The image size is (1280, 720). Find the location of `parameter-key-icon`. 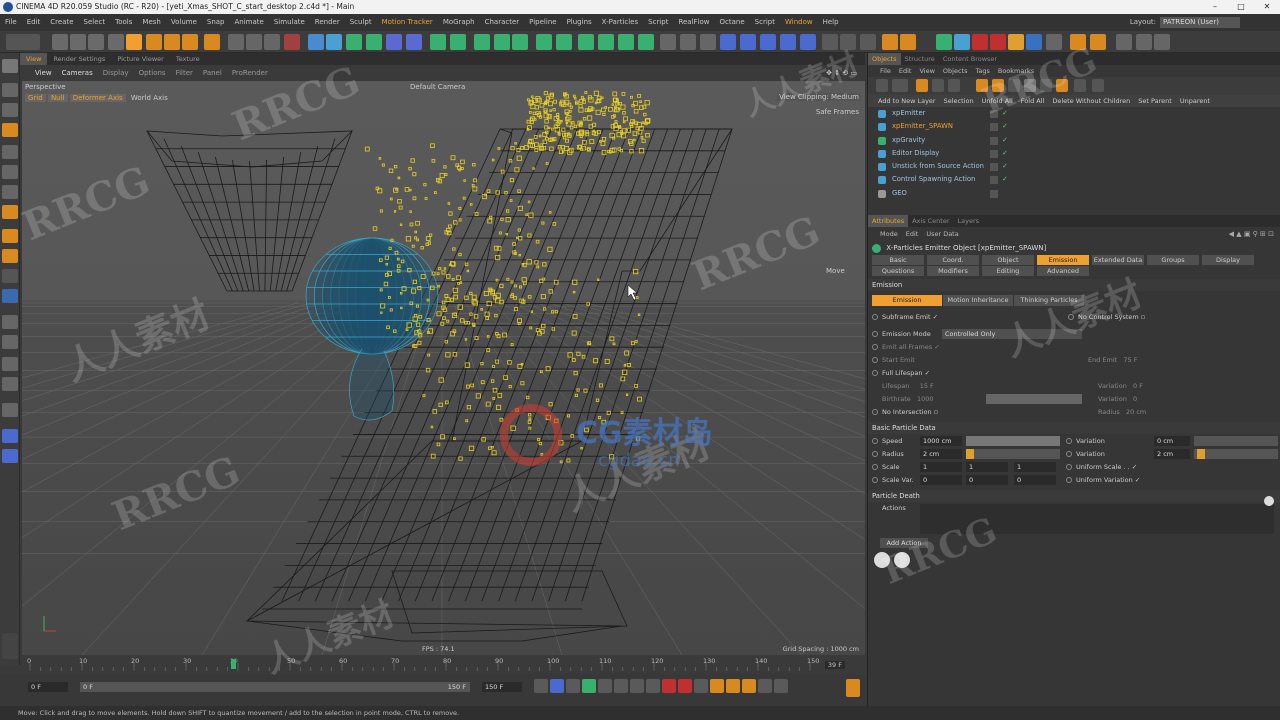

parameter-key-icon is located at coordinates (765, 686).